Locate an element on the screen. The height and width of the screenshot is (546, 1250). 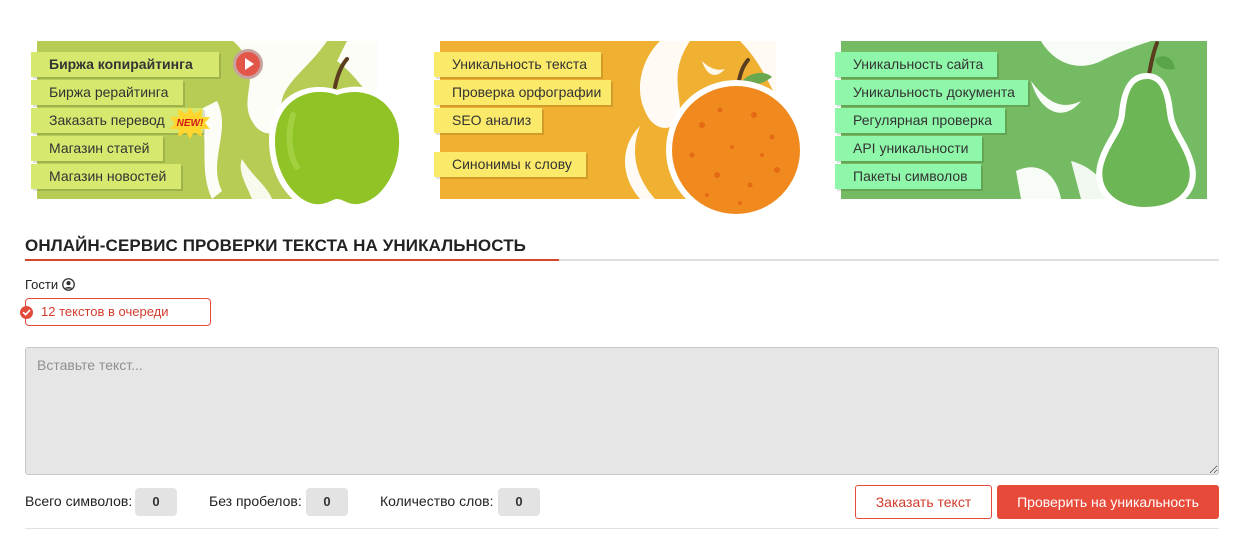
menu-item-rewriting-exchange: Биржа рерайтинга is located at coordinates (107, 92).